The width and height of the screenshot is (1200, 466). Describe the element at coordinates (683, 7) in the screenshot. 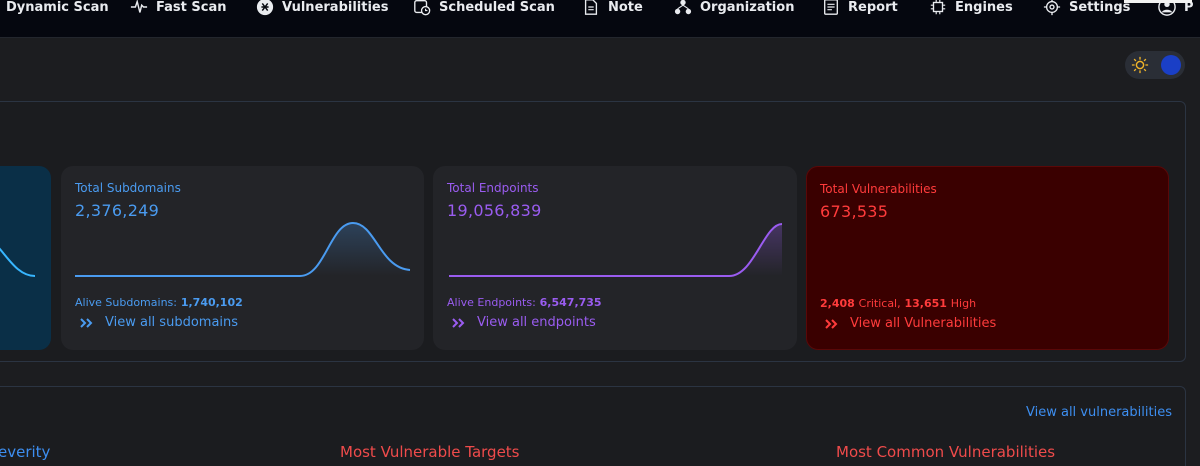

I see `organization-icon` at that location.